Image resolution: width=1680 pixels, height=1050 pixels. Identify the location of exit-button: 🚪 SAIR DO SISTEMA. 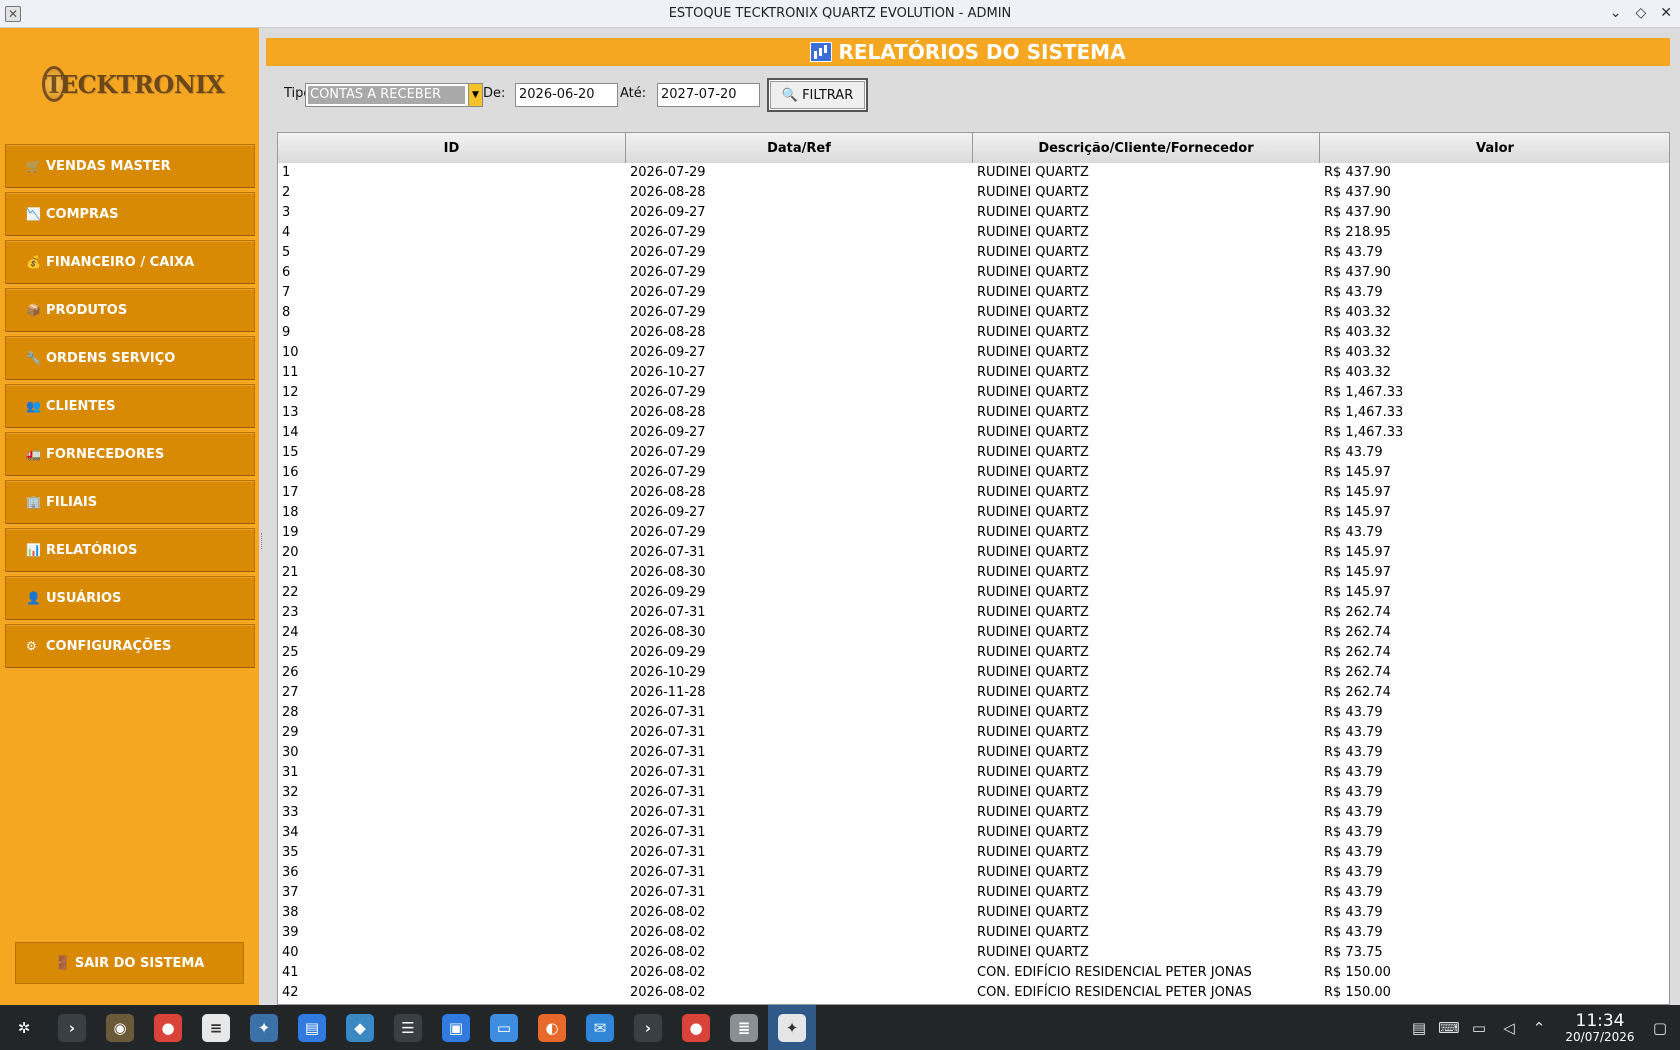
(129, 963).